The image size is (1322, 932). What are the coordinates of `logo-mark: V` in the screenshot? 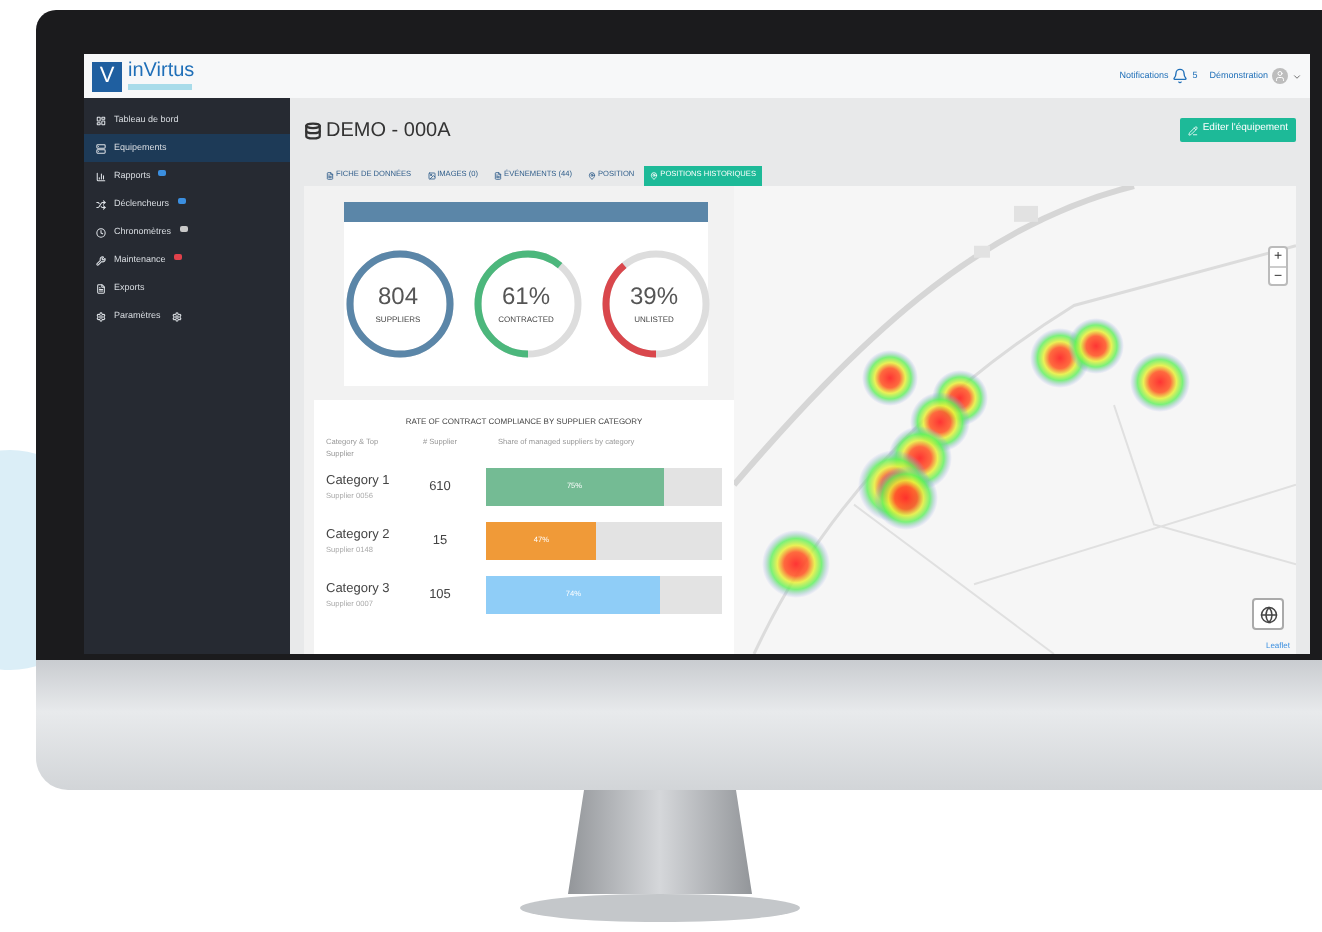 It's located at (107, 76).